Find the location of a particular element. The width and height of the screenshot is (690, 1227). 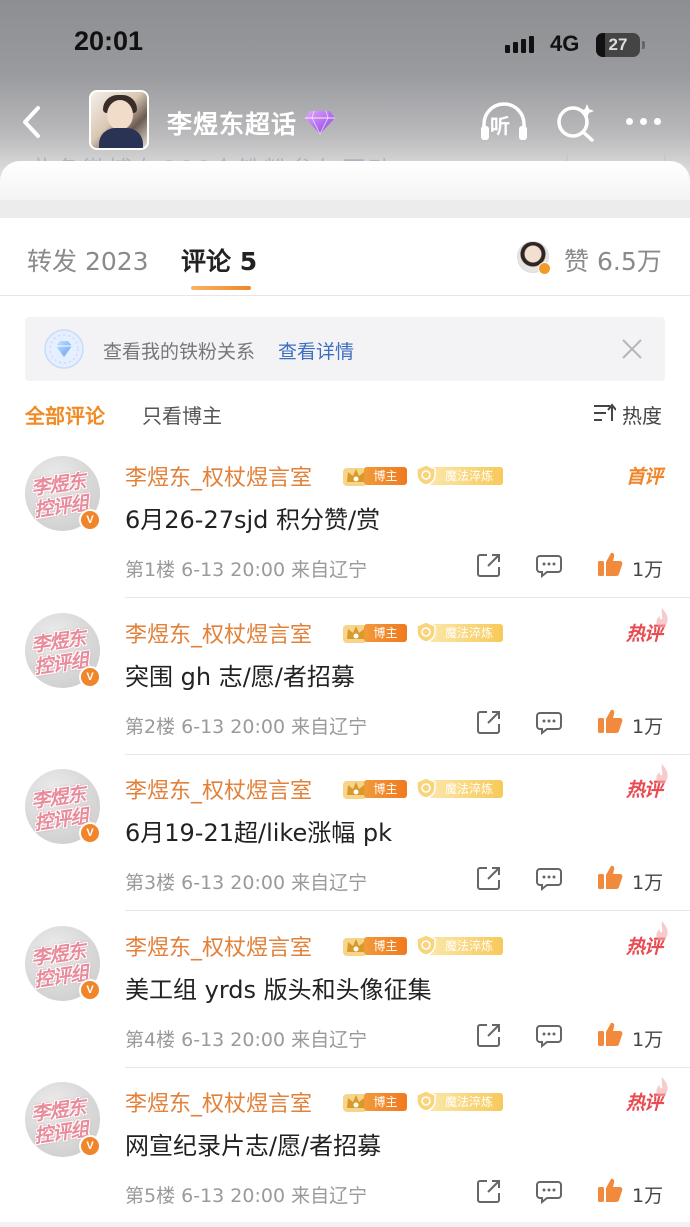

comment-meta: 第4楼 6-13 20:00 来自辽宁 is located at coordinates (246, 1038).